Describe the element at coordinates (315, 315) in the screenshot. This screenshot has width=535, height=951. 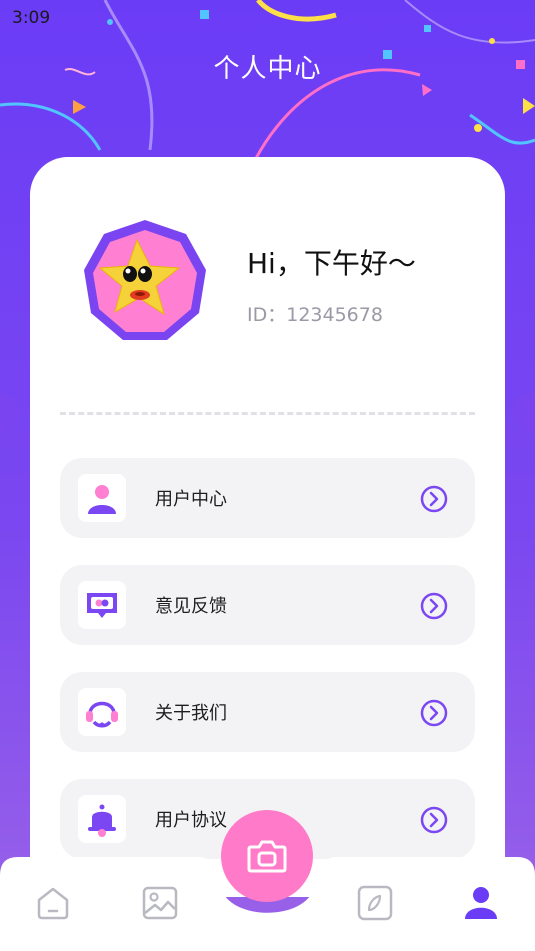
I see `user-id-text: ID：12345678` at that location.